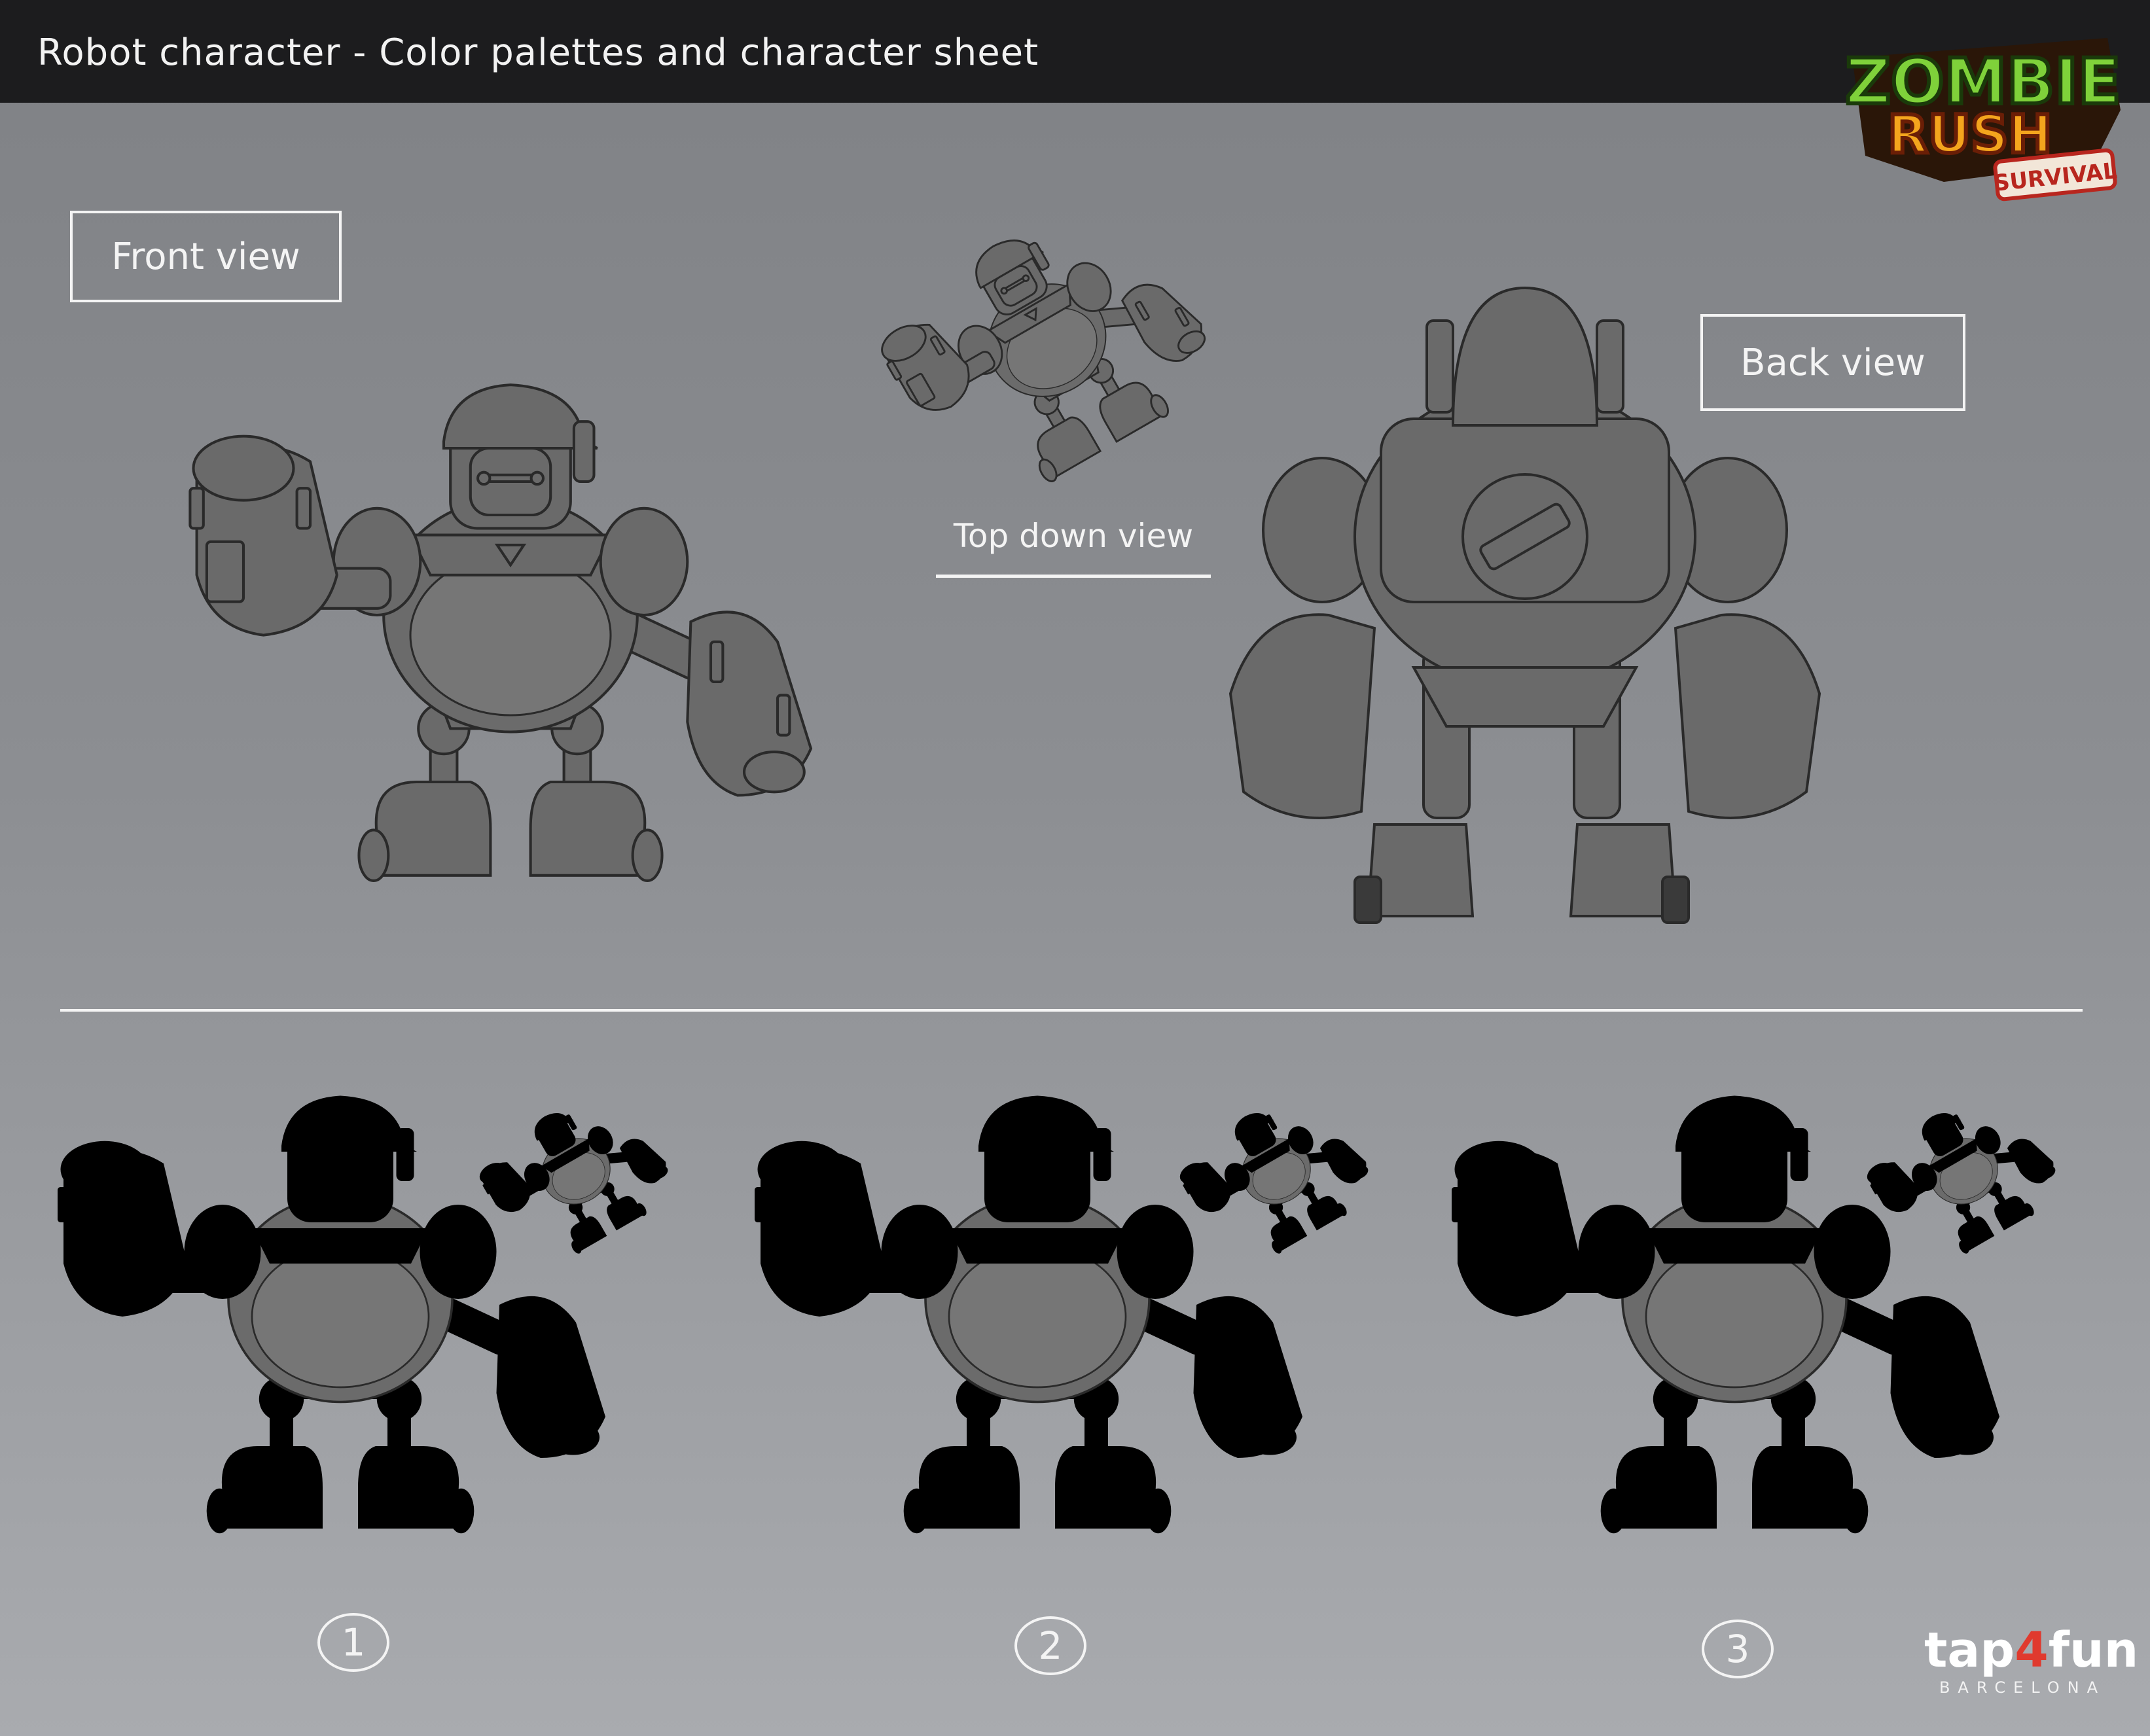 This screenshot has width=2150, height=1736. What do you see at coordinates (1725, 1314) in the screenshot?
I see `palette-3-robot` at bounding box center [1725, 1314].